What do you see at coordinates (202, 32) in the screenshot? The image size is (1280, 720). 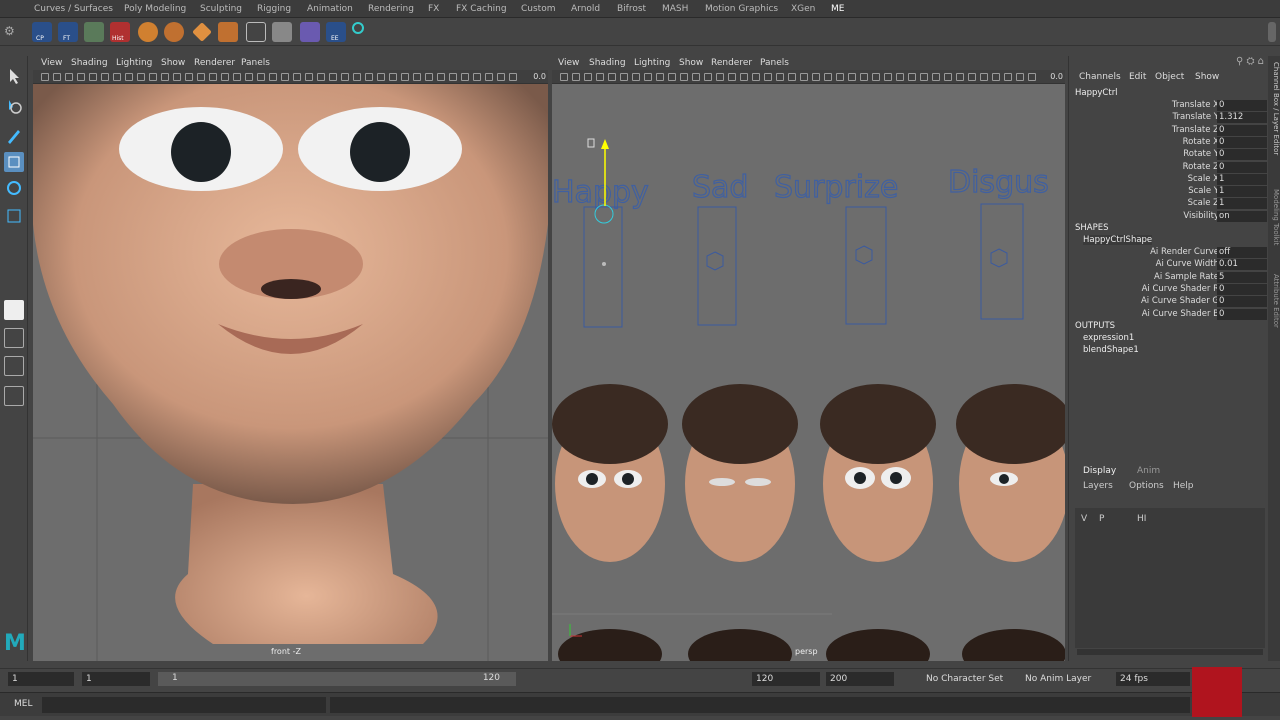 I see `diamond-icon` at bounding box center [202, 32].